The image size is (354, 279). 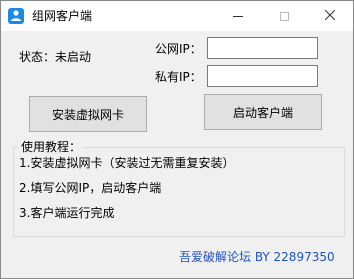 What do you see at coordinates (262, 48) in the screenshot?
I see `public-ip-input` at bounding box center [262, 48].